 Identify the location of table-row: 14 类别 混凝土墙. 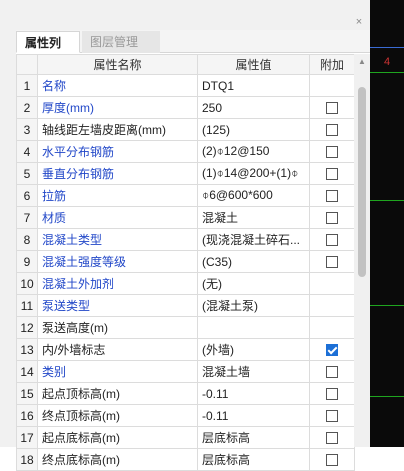
(185, 371).